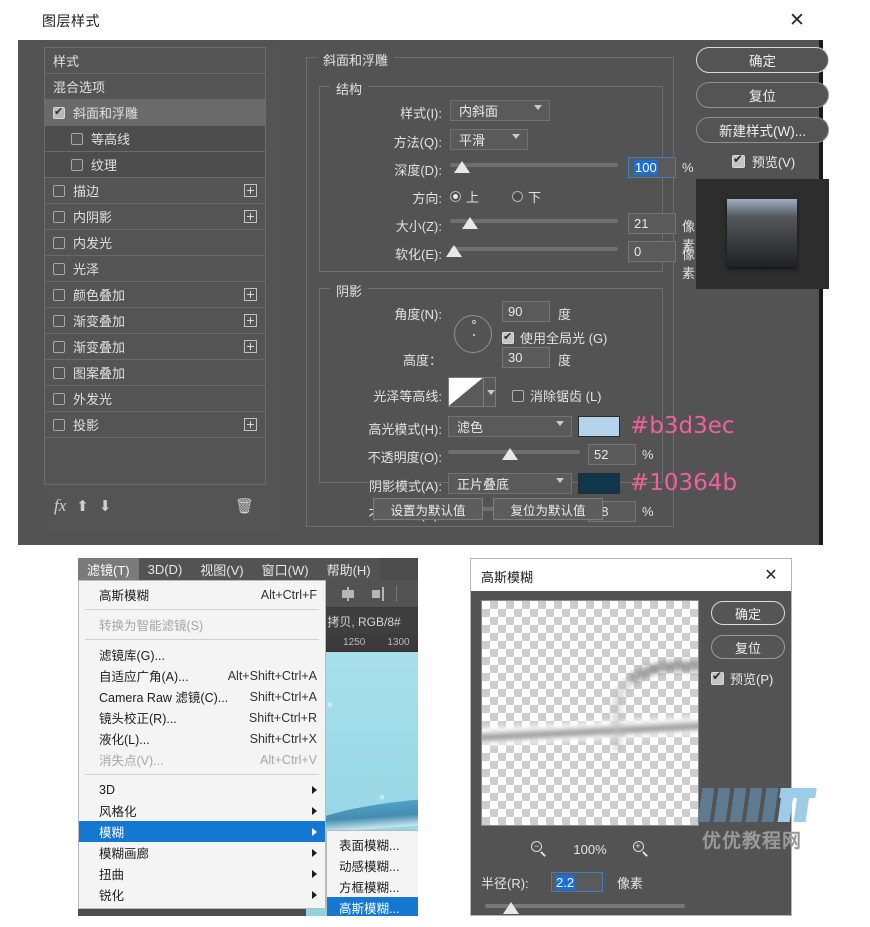 This screenshot has height=927, width=870. What do you see at coordinates (532, 251) in the screenshot?
I see `soften-slider` at bounding box center [532, 251].